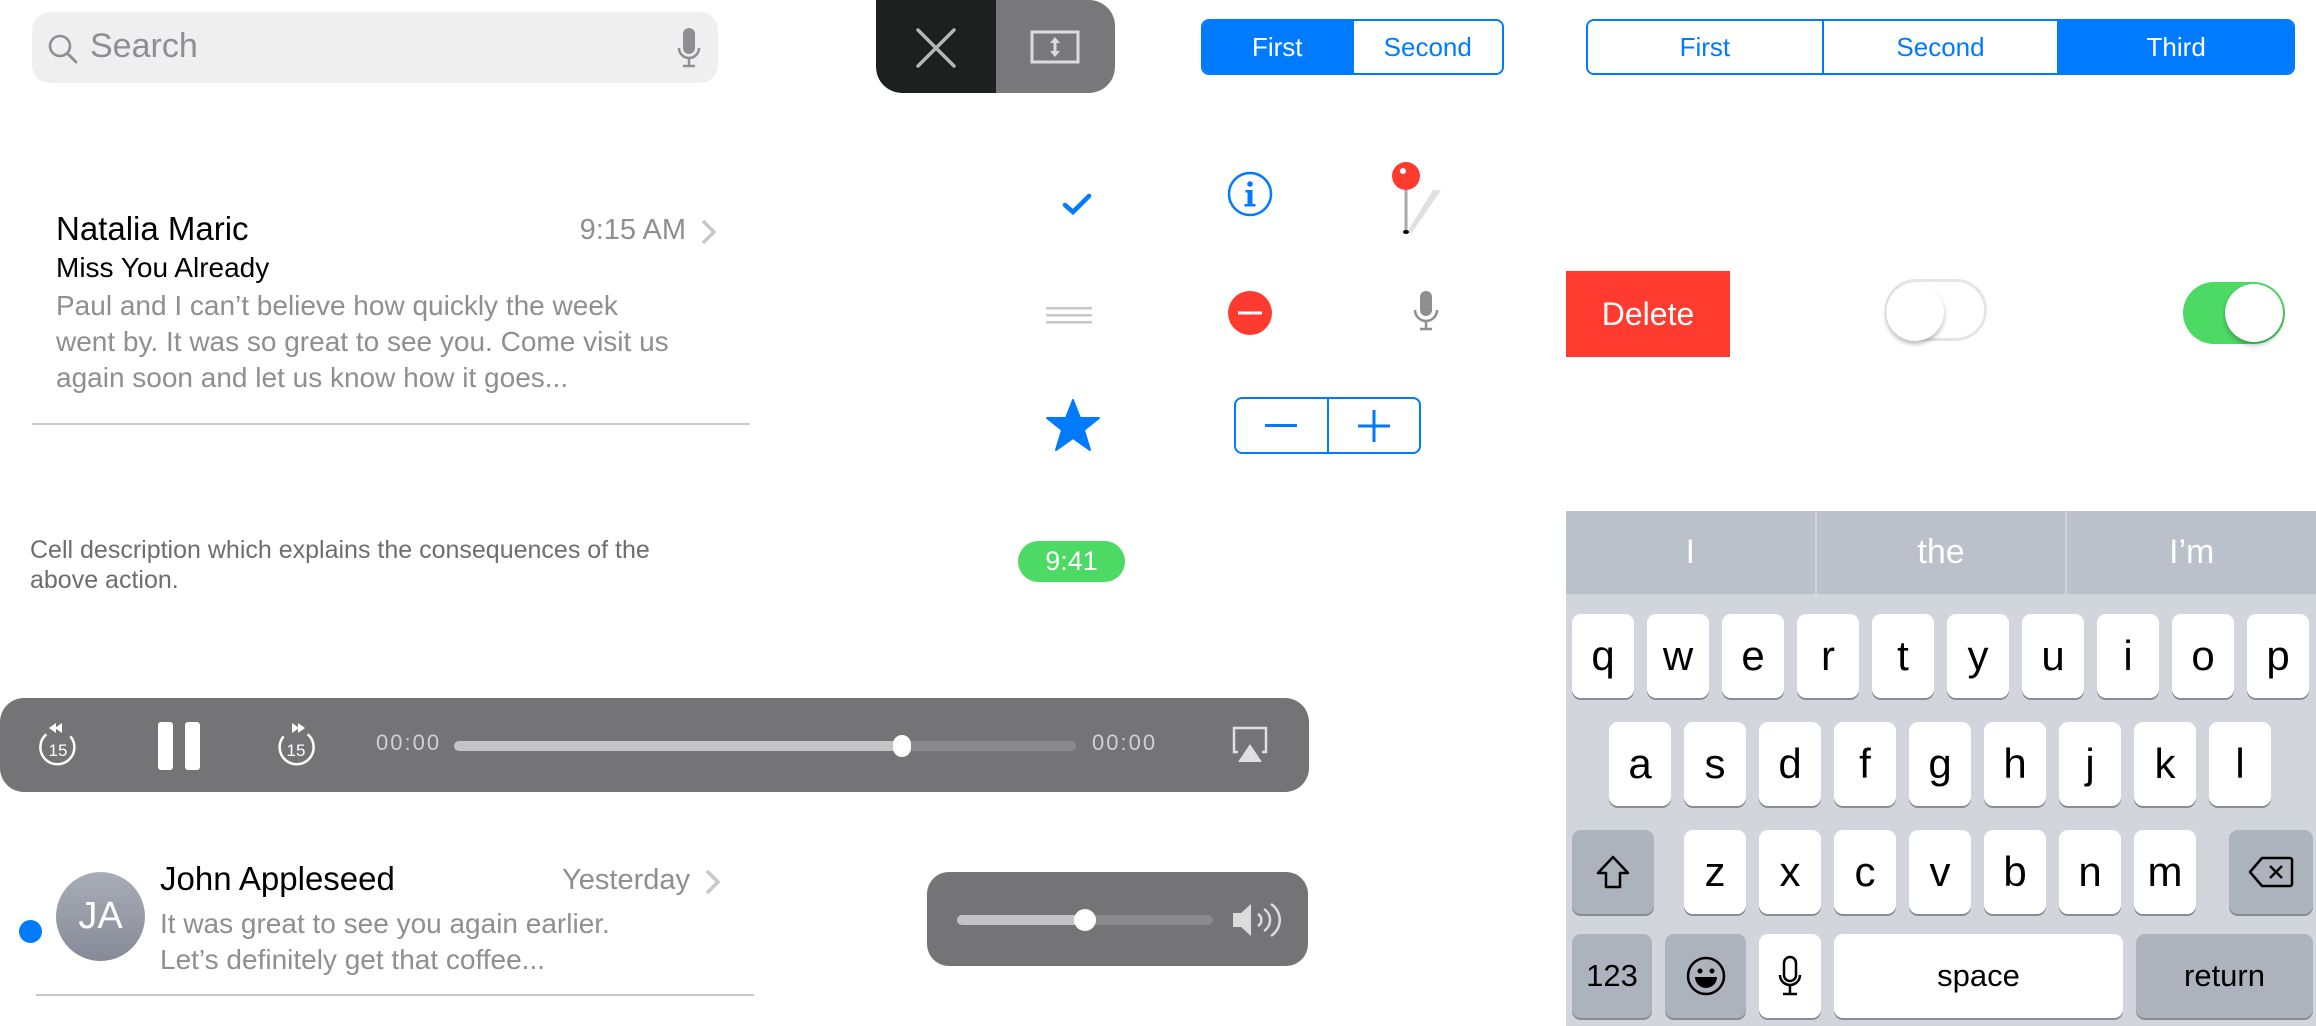 This screenshot has width=2316, height=1026. Describe the element at coordinates (626, 880) in the screenshot. I see `message-time: Yesterday` at that location.